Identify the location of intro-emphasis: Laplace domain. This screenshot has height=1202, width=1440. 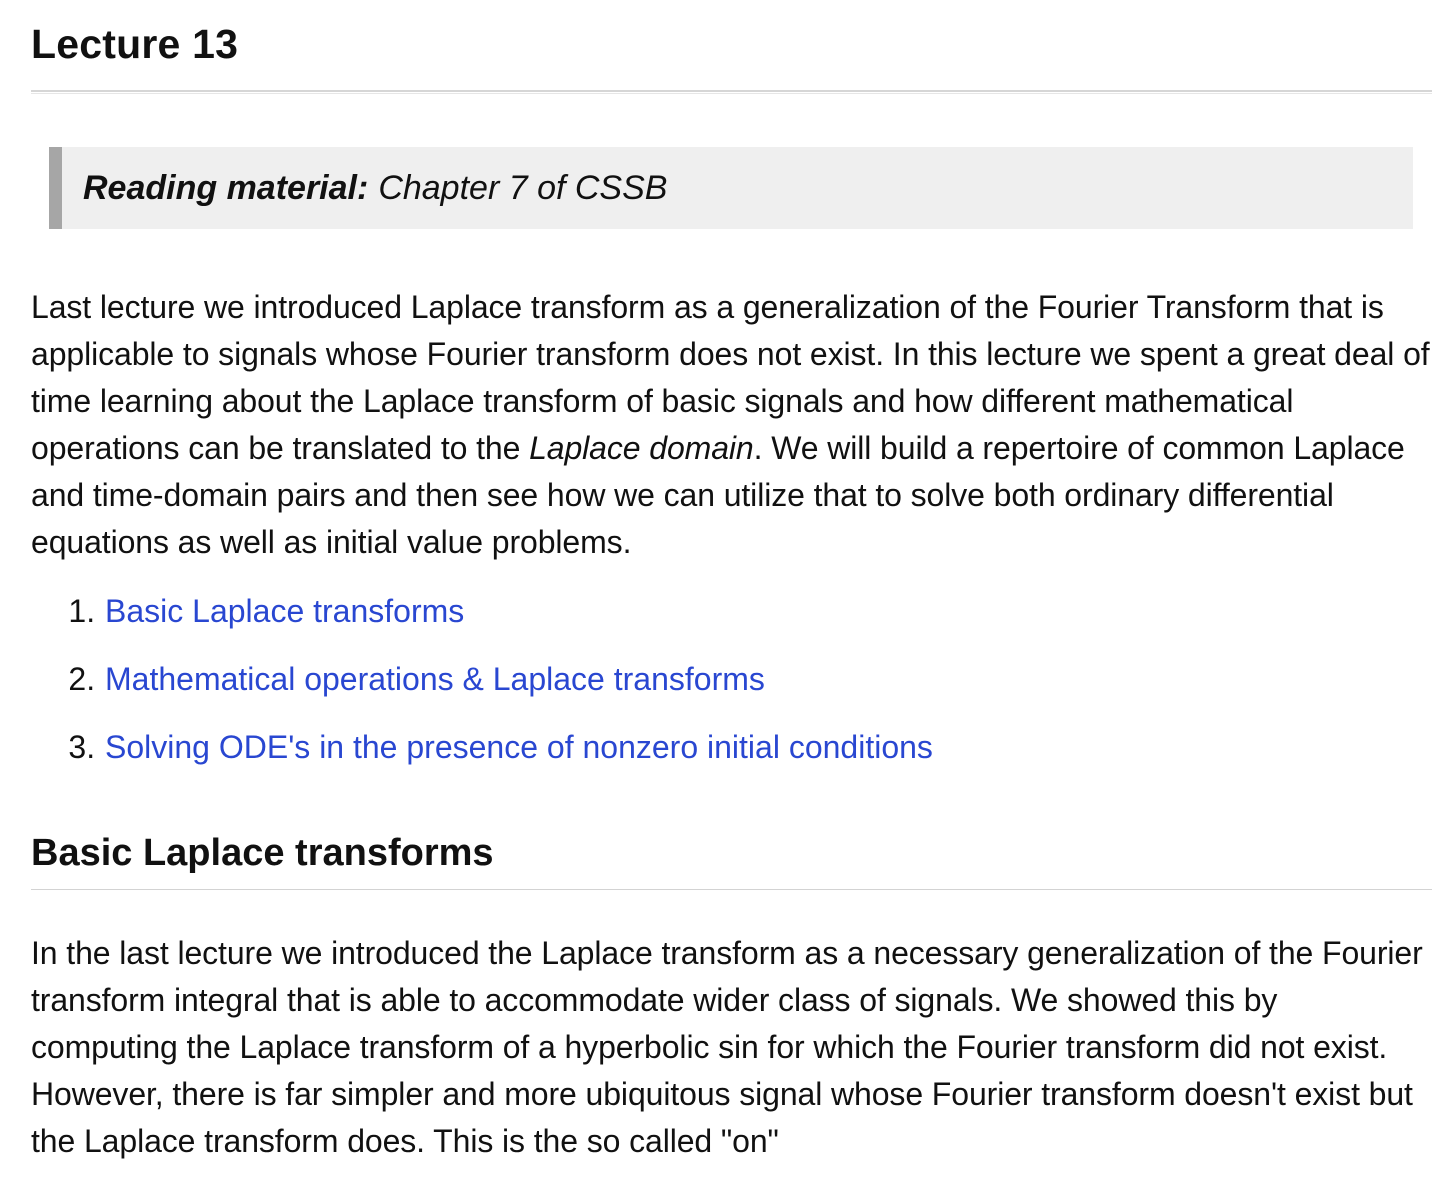
(641, 448).